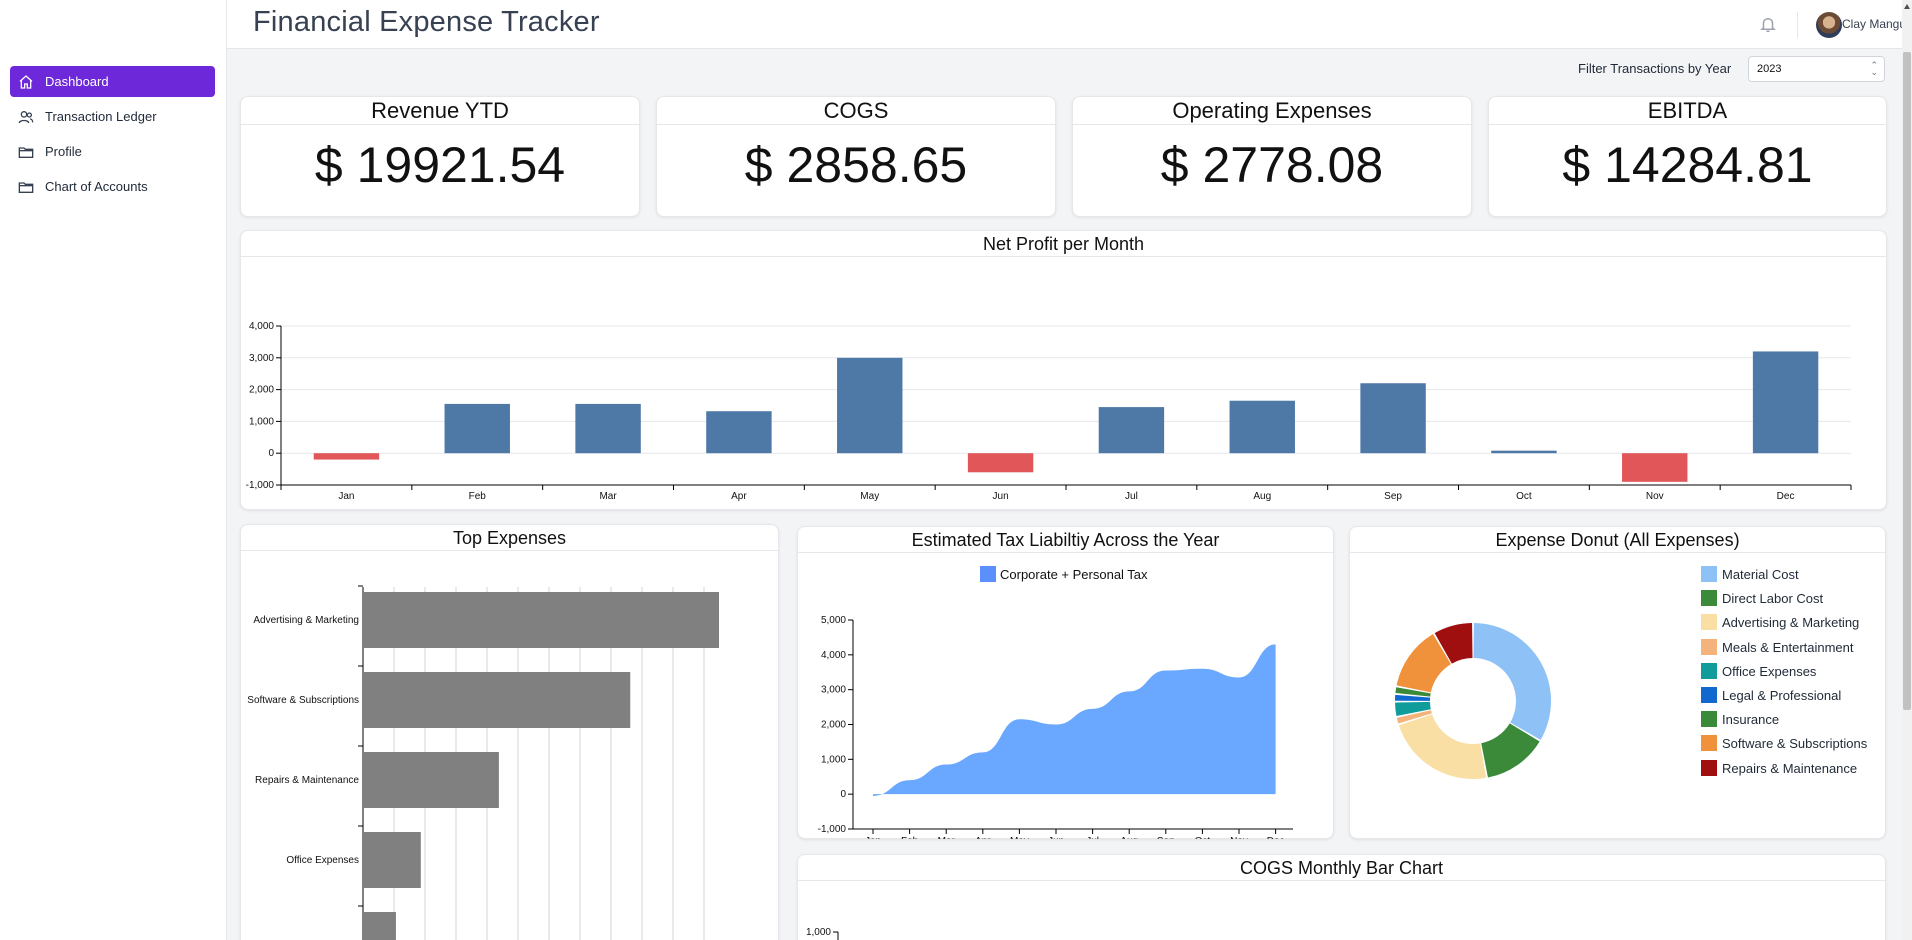 This screenshot has width=1912, height=940. Describe the element at coordinates (1074, 574) in the screenshot. I see `legend-label: Corporate + Personal Tax` at that location.